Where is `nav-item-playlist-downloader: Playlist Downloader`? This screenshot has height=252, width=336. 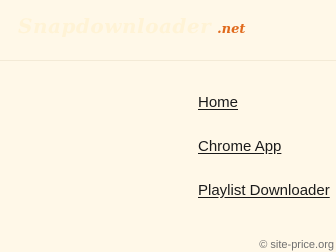
nav-item-playlist-downloader: Playlist Downloader is located at coordinates (264, 204).